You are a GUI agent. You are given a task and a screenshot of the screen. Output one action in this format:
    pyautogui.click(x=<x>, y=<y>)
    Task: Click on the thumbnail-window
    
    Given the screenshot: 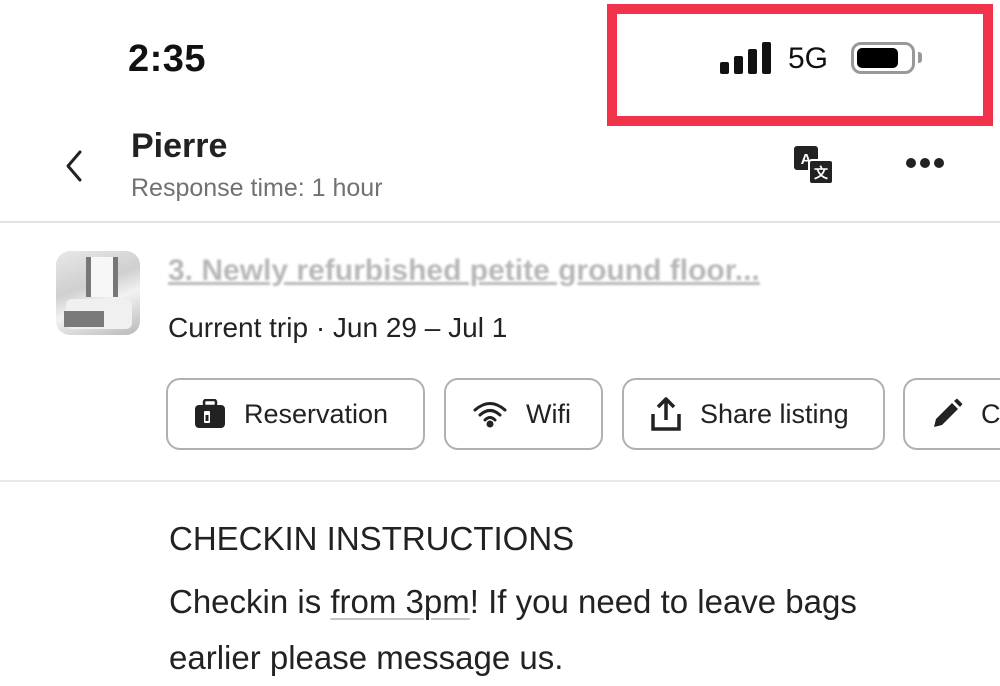 What is the action you would take?
    pyautogui.click(x=102, y=277)
    